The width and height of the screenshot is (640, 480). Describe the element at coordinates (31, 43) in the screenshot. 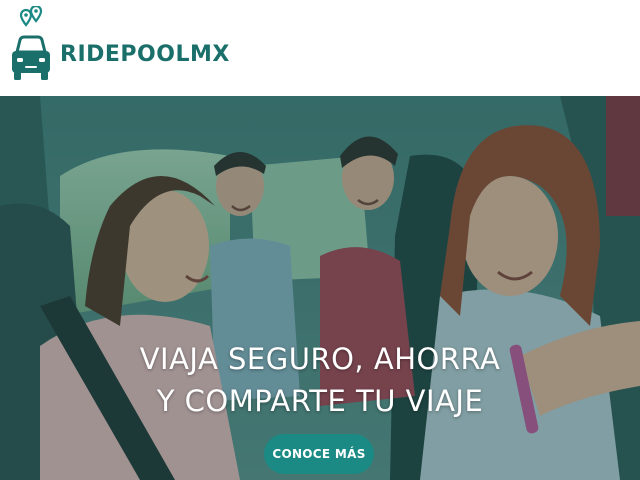

I see `car-with-location-pins-icon` at that location.